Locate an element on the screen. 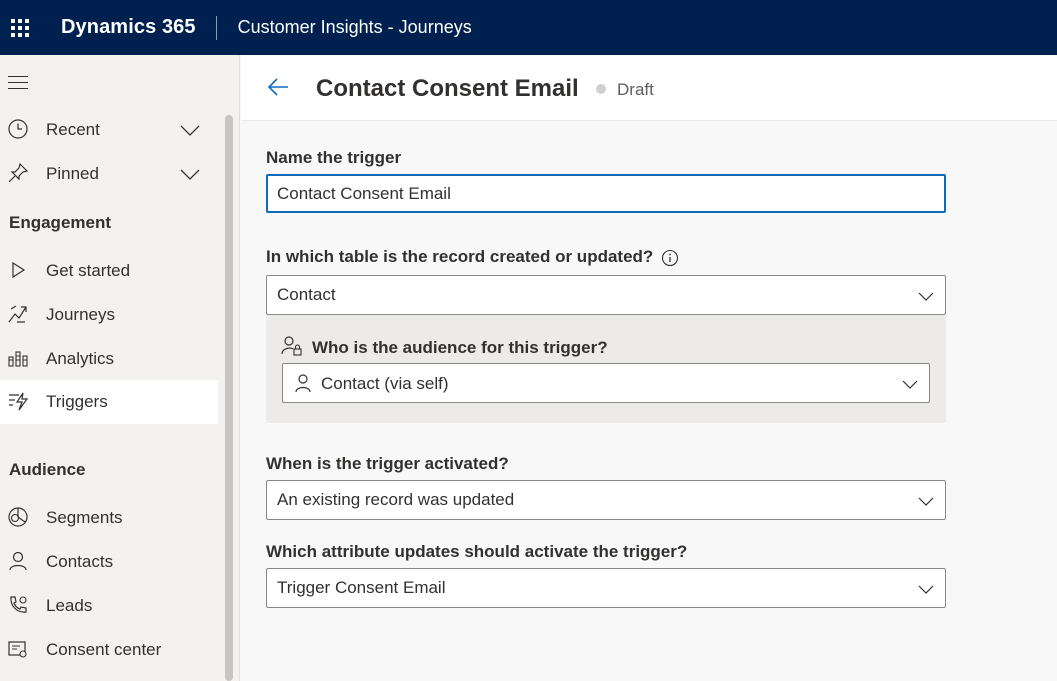 The height and width of the screenshot is (681, 1057). leads-icon is located at coordinates (18, 604).